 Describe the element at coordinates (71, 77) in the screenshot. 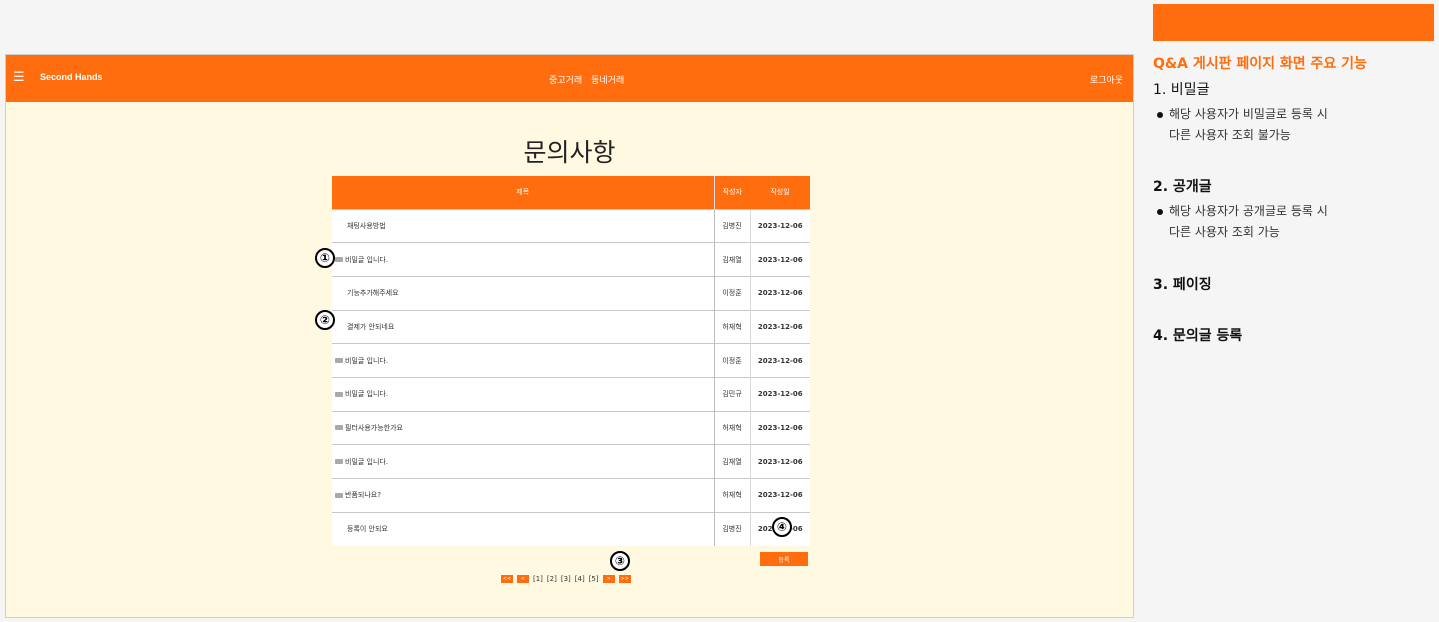

I see `brand-logo: Second Hands` at that location.